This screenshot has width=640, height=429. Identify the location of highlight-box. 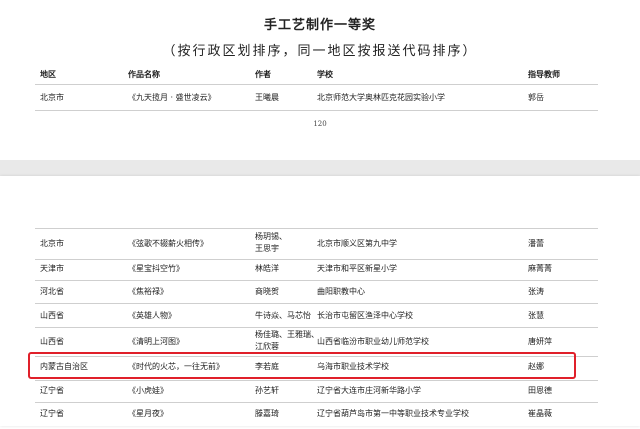
(302, 365).